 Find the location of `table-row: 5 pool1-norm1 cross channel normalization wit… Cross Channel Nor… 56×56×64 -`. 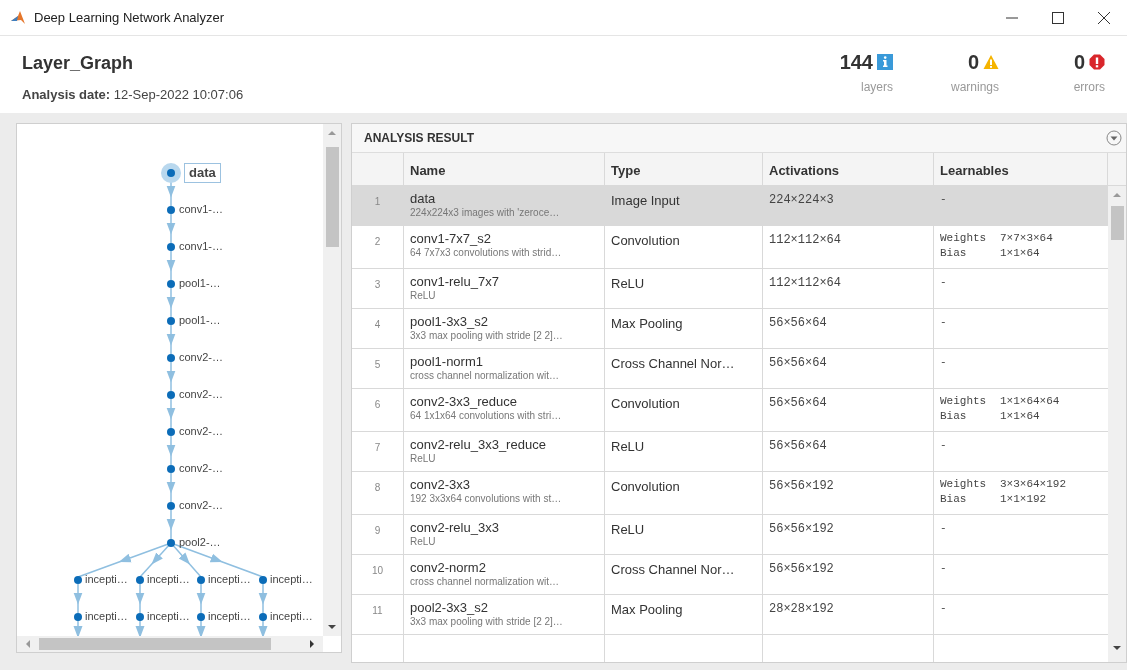

table-row: 5 pool1-norm1 cross channel normalization wit… Cross Channel Nor… 56×56×64 - is located at coordinates (730, 369).